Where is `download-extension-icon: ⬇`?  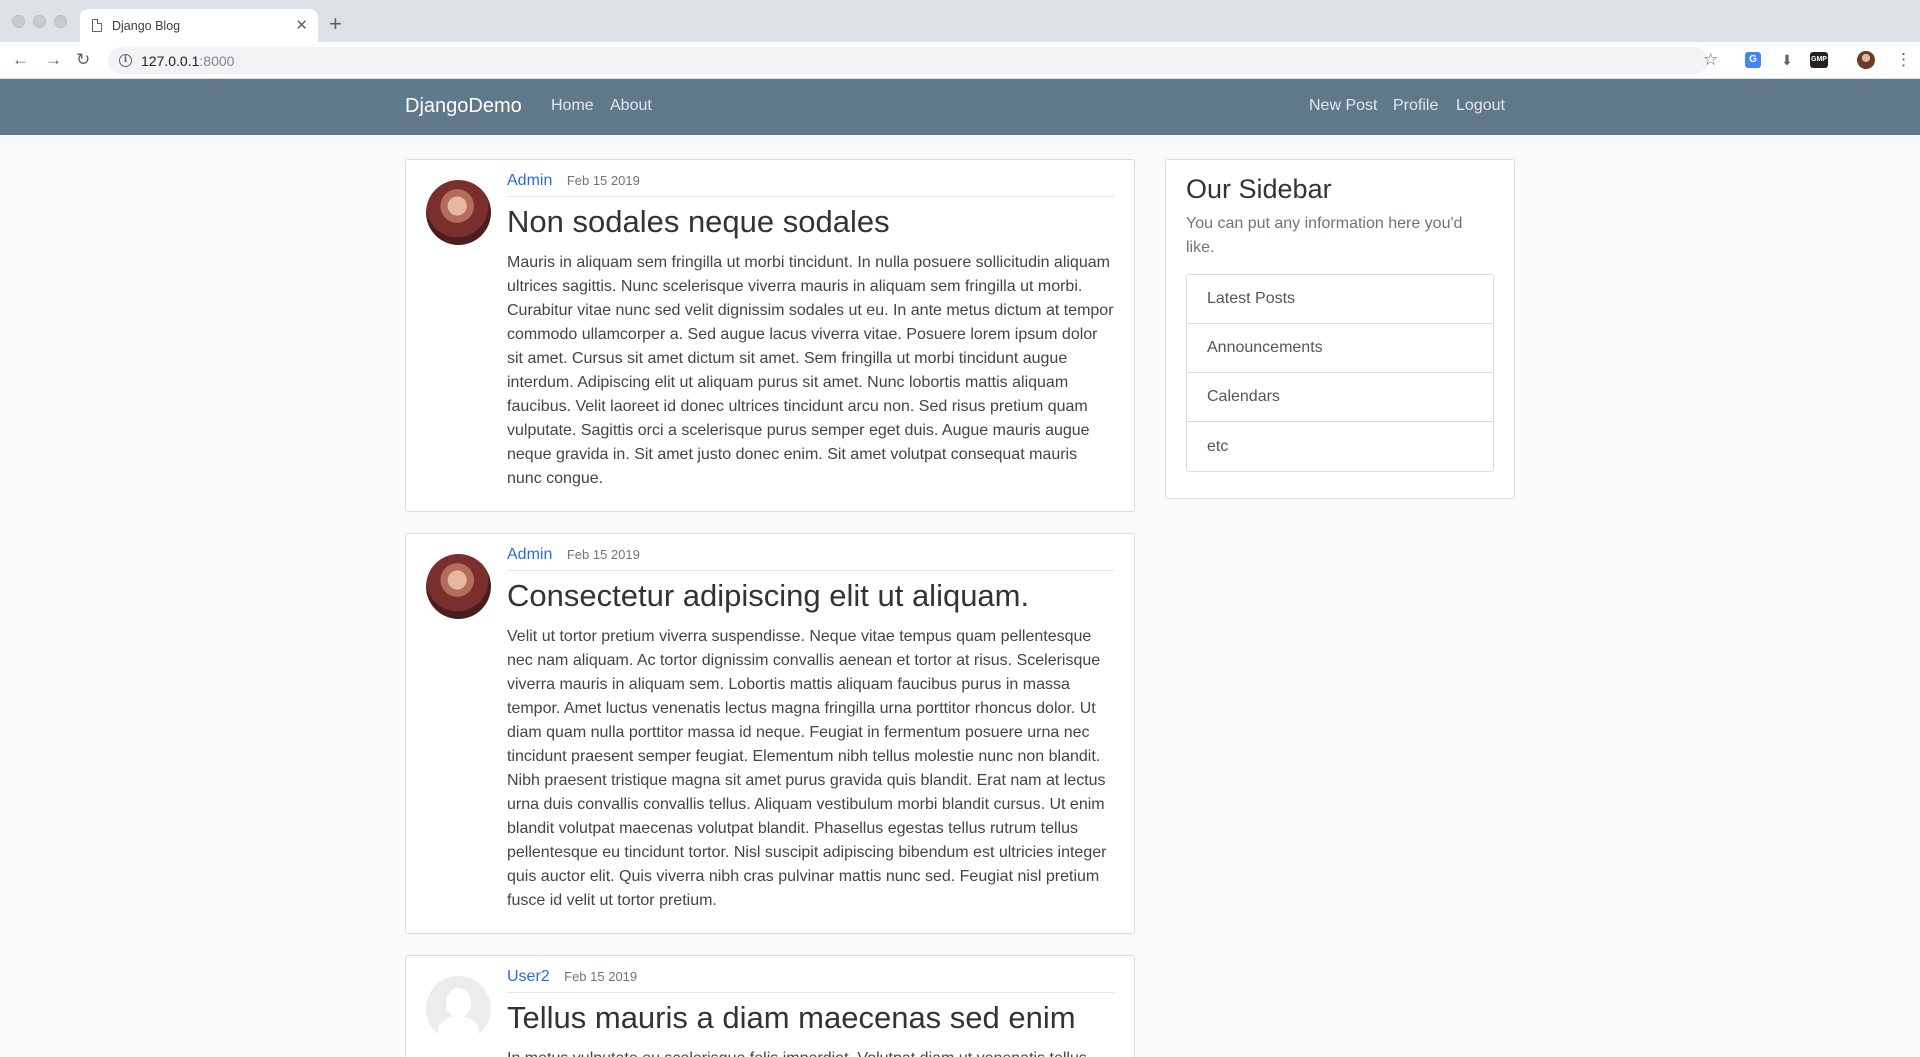
download-extension-icon: ⬇ is located at coordinates (1787, 60).